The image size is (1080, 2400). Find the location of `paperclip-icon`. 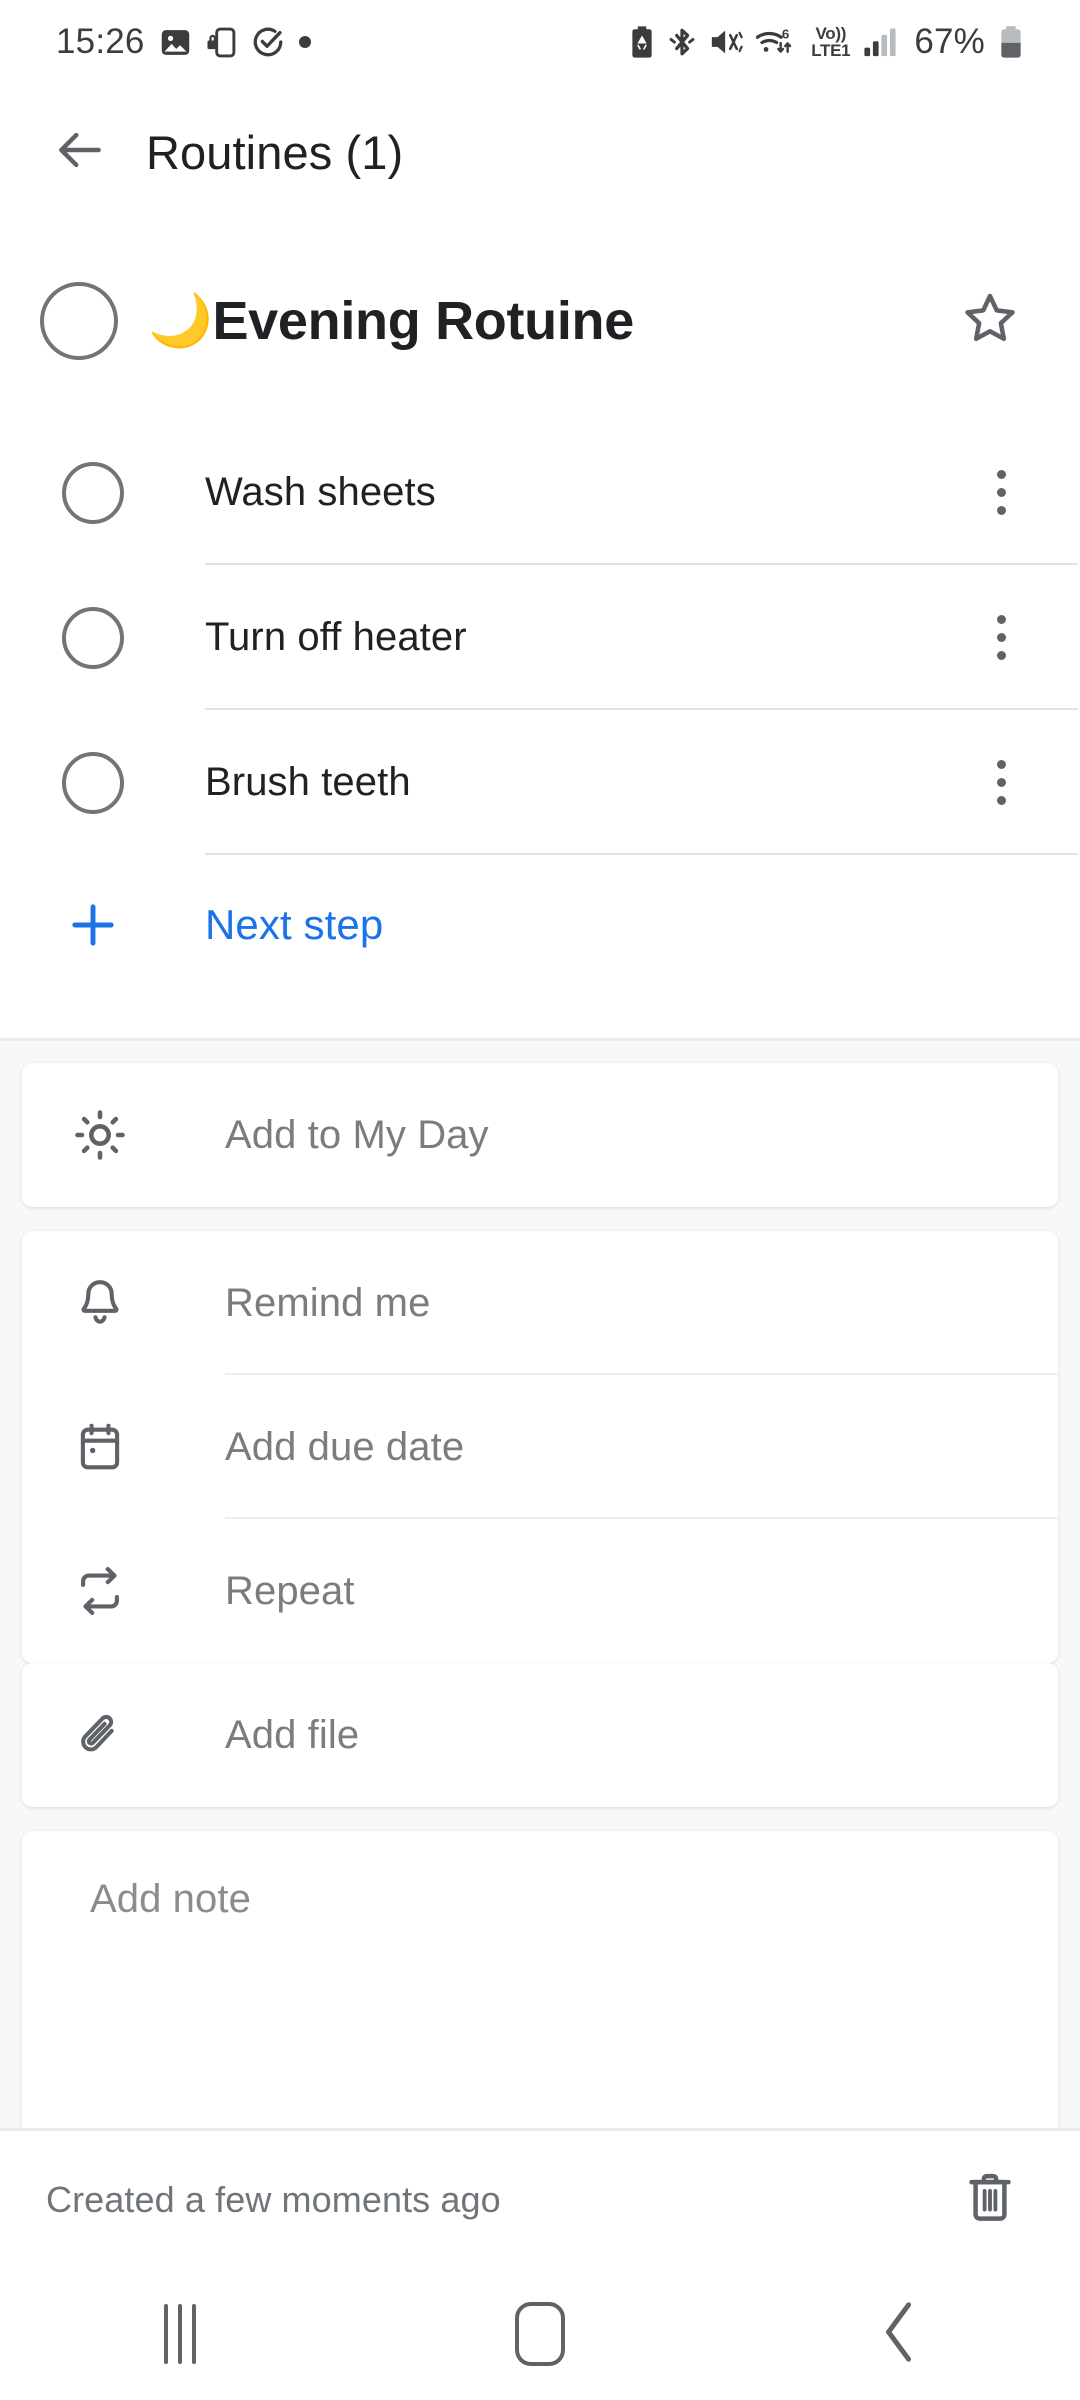

paperclip-icon is located at coordinates (100, 1735).